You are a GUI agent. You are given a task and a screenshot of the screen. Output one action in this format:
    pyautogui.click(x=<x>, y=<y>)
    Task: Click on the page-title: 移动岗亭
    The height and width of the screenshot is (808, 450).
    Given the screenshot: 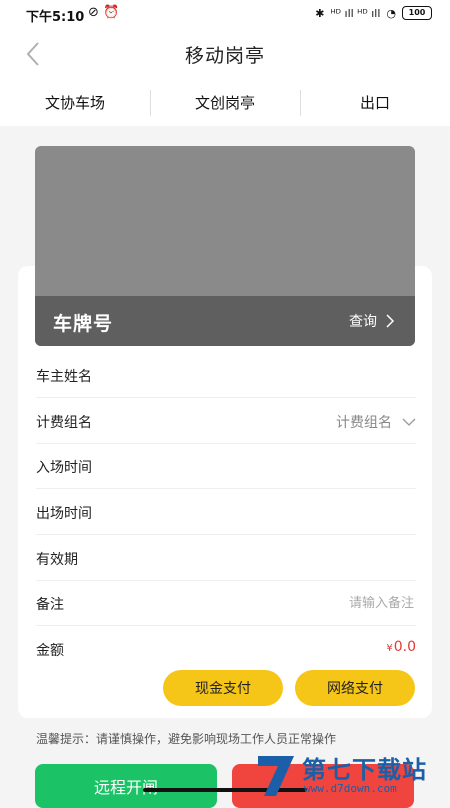 What is the action you would take?
    pyautogui.click(x=224, y=56)
    